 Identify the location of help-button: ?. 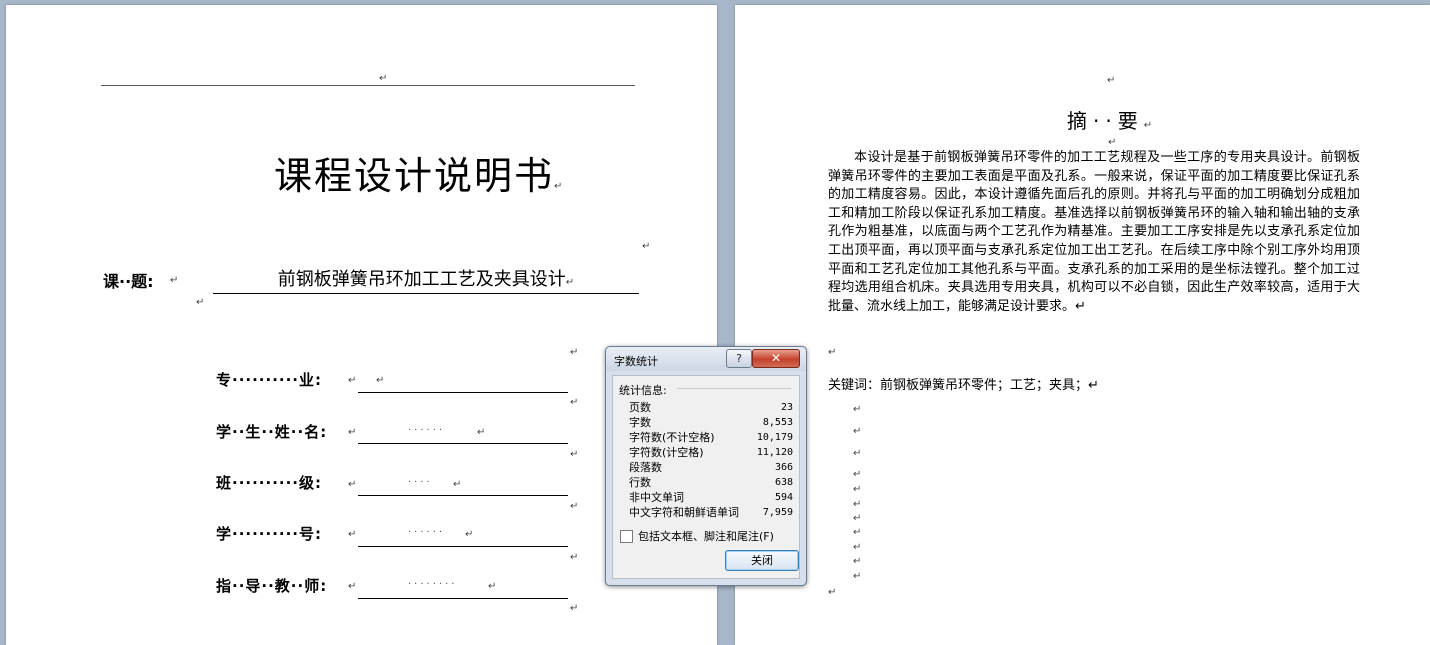
(739, 358).